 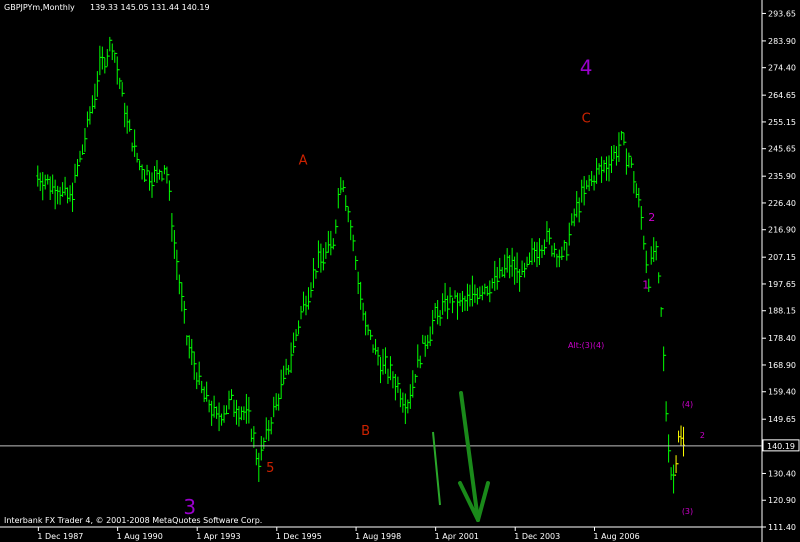 What do you see at coordinates (782, 13) in the screenshot?
I see `y-tick-label: 293.65` at bounding box center [782, 13].